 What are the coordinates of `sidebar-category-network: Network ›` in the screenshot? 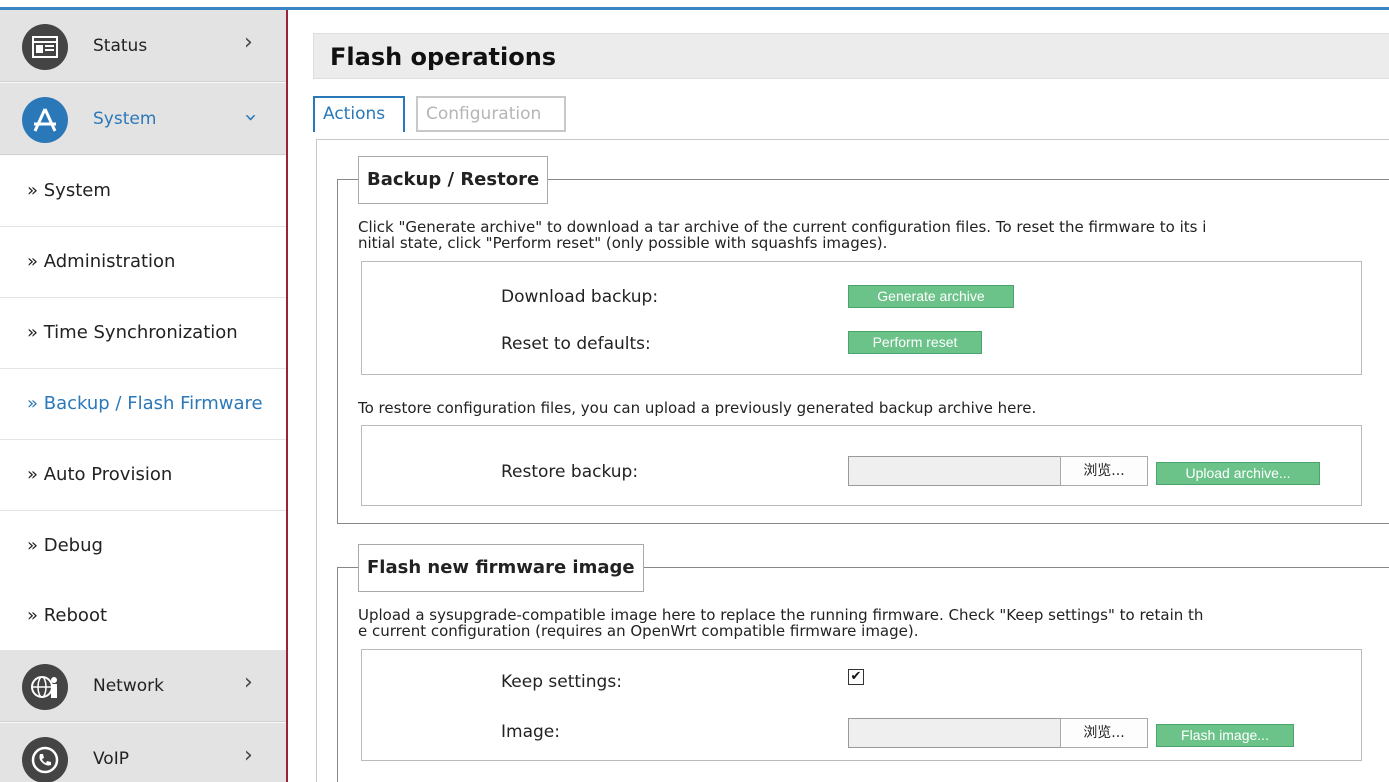 It's located at (143, 686).